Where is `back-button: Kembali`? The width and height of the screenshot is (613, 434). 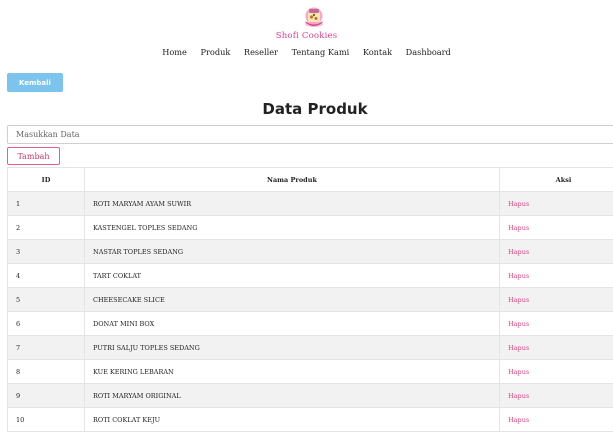 back-button: Kembali is located at coordinates (35, 82).